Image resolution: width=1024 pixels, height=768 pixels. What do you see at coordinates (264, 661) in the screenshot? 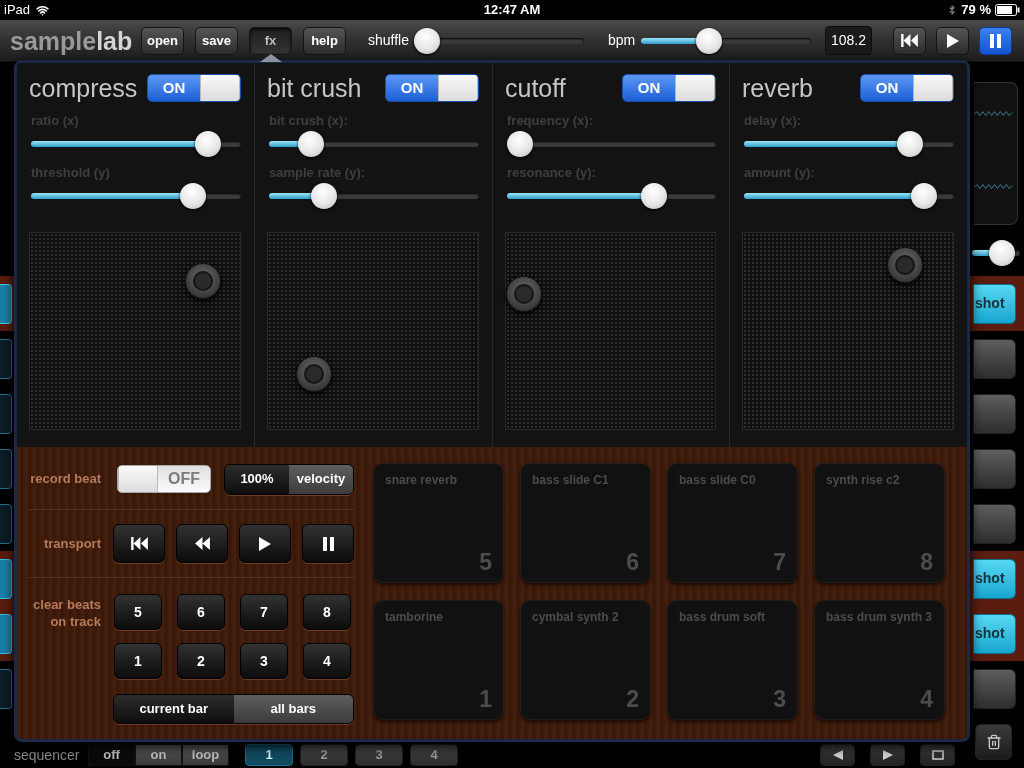
I see `track-number-button: 3` at bounding box center [264, 661].